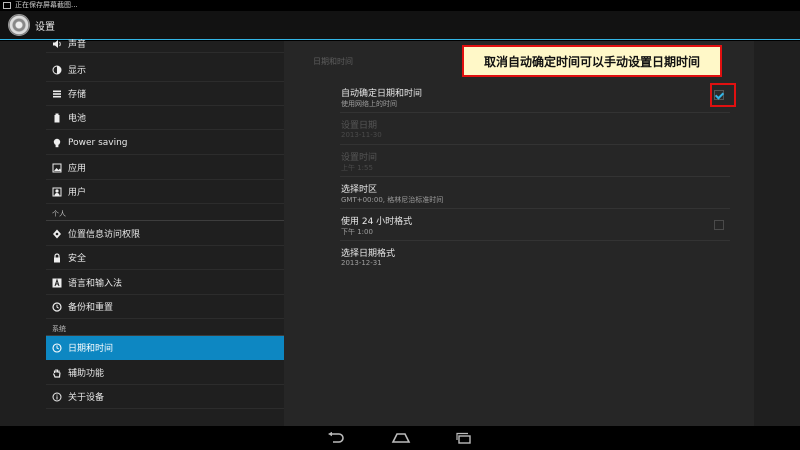 This screenshot has width=800, height=450. I want to click on back-button, so click(336, 438).